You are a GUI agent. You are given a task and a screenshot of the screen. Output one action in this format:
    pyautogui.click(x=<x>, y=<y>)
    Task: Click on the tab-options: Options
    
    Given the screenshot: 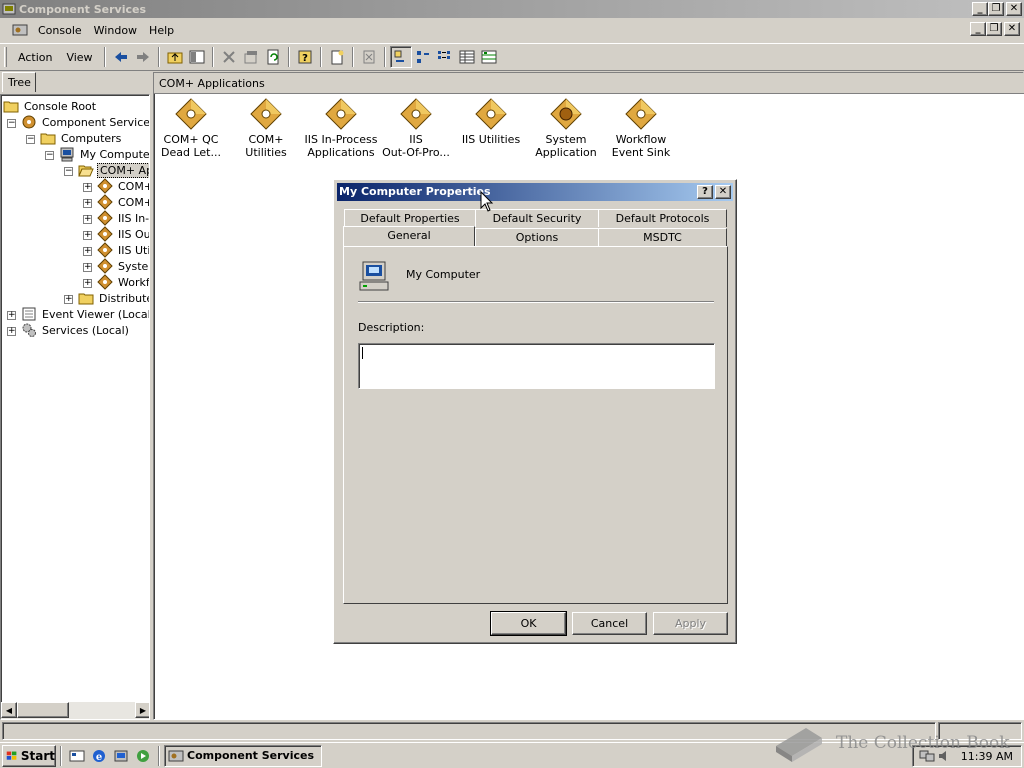 What is the action you would take?
    pyautogui.click(x=537, y=237)
    